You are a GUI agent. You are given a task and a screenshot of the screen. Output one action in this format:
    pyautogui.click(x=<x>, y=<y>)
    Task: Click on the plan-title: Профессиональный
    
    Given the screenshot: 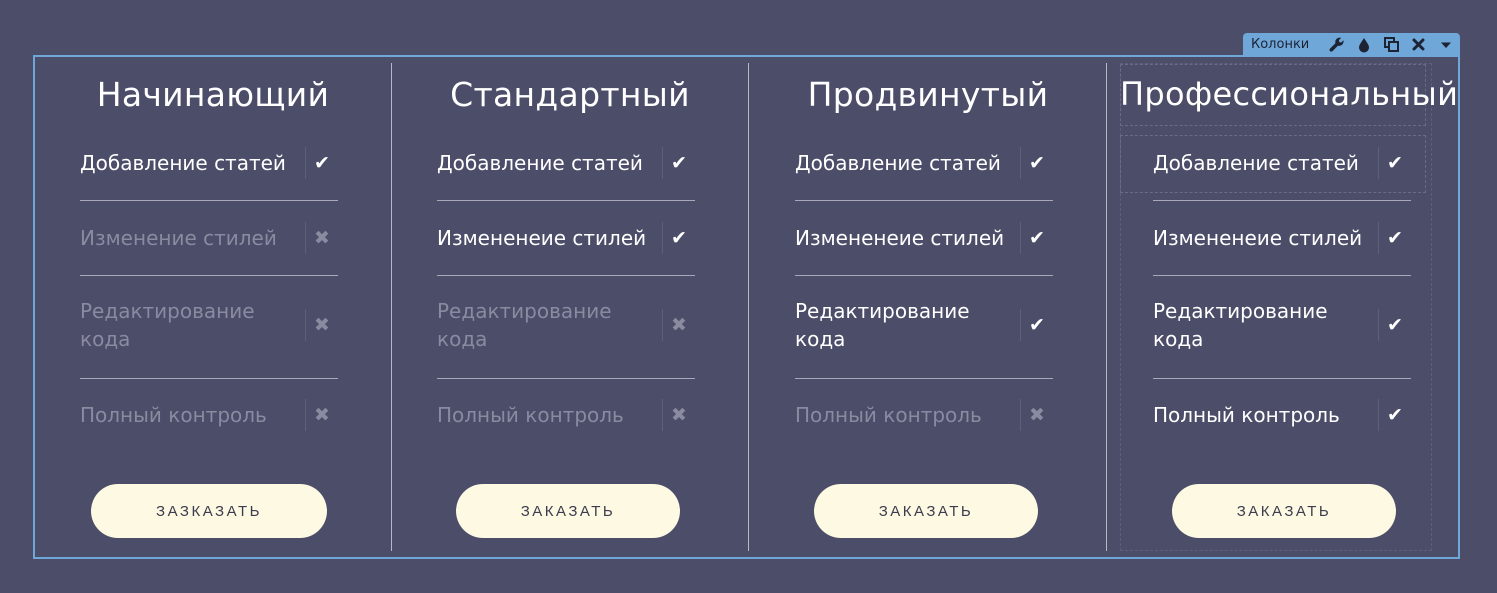 What is the action you would take?
    pyautogui.click(x=1289, y=94)
    